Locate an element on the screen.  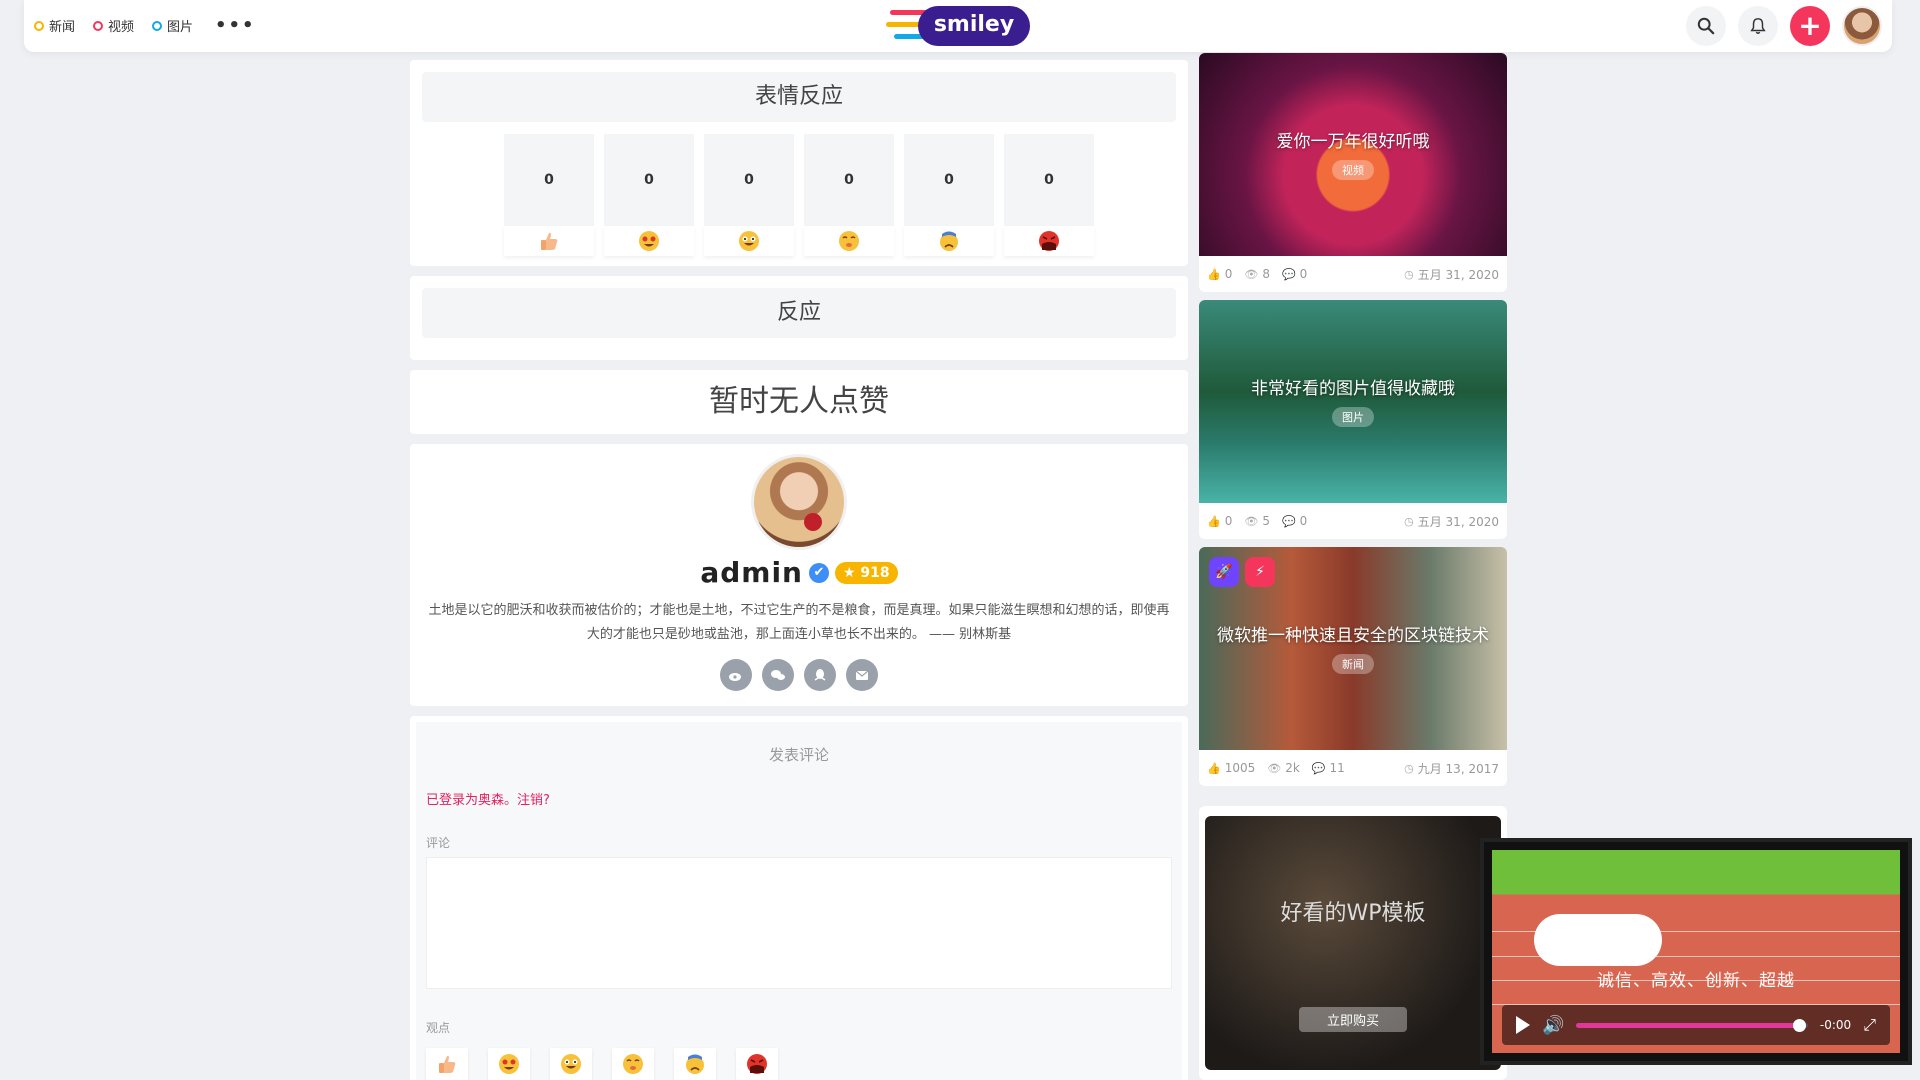
video-progress-knob is located at coordinates (1799, 1025).